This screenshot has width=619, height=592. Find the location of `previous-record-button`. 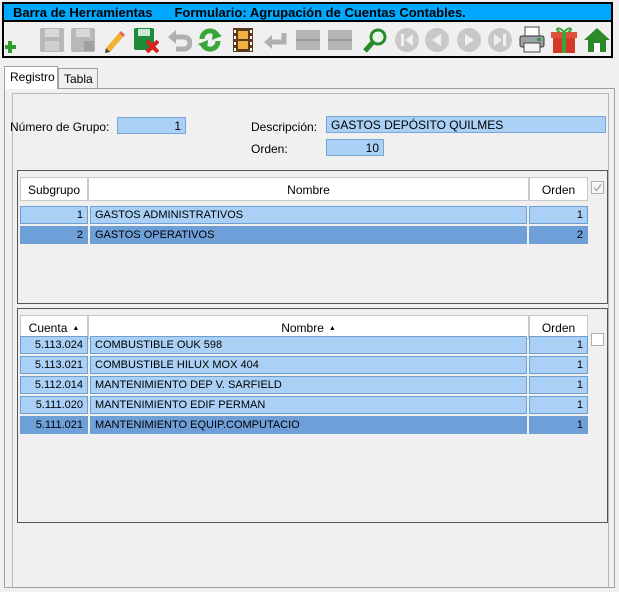

previous-record-button is located at coordinates (436, 39).